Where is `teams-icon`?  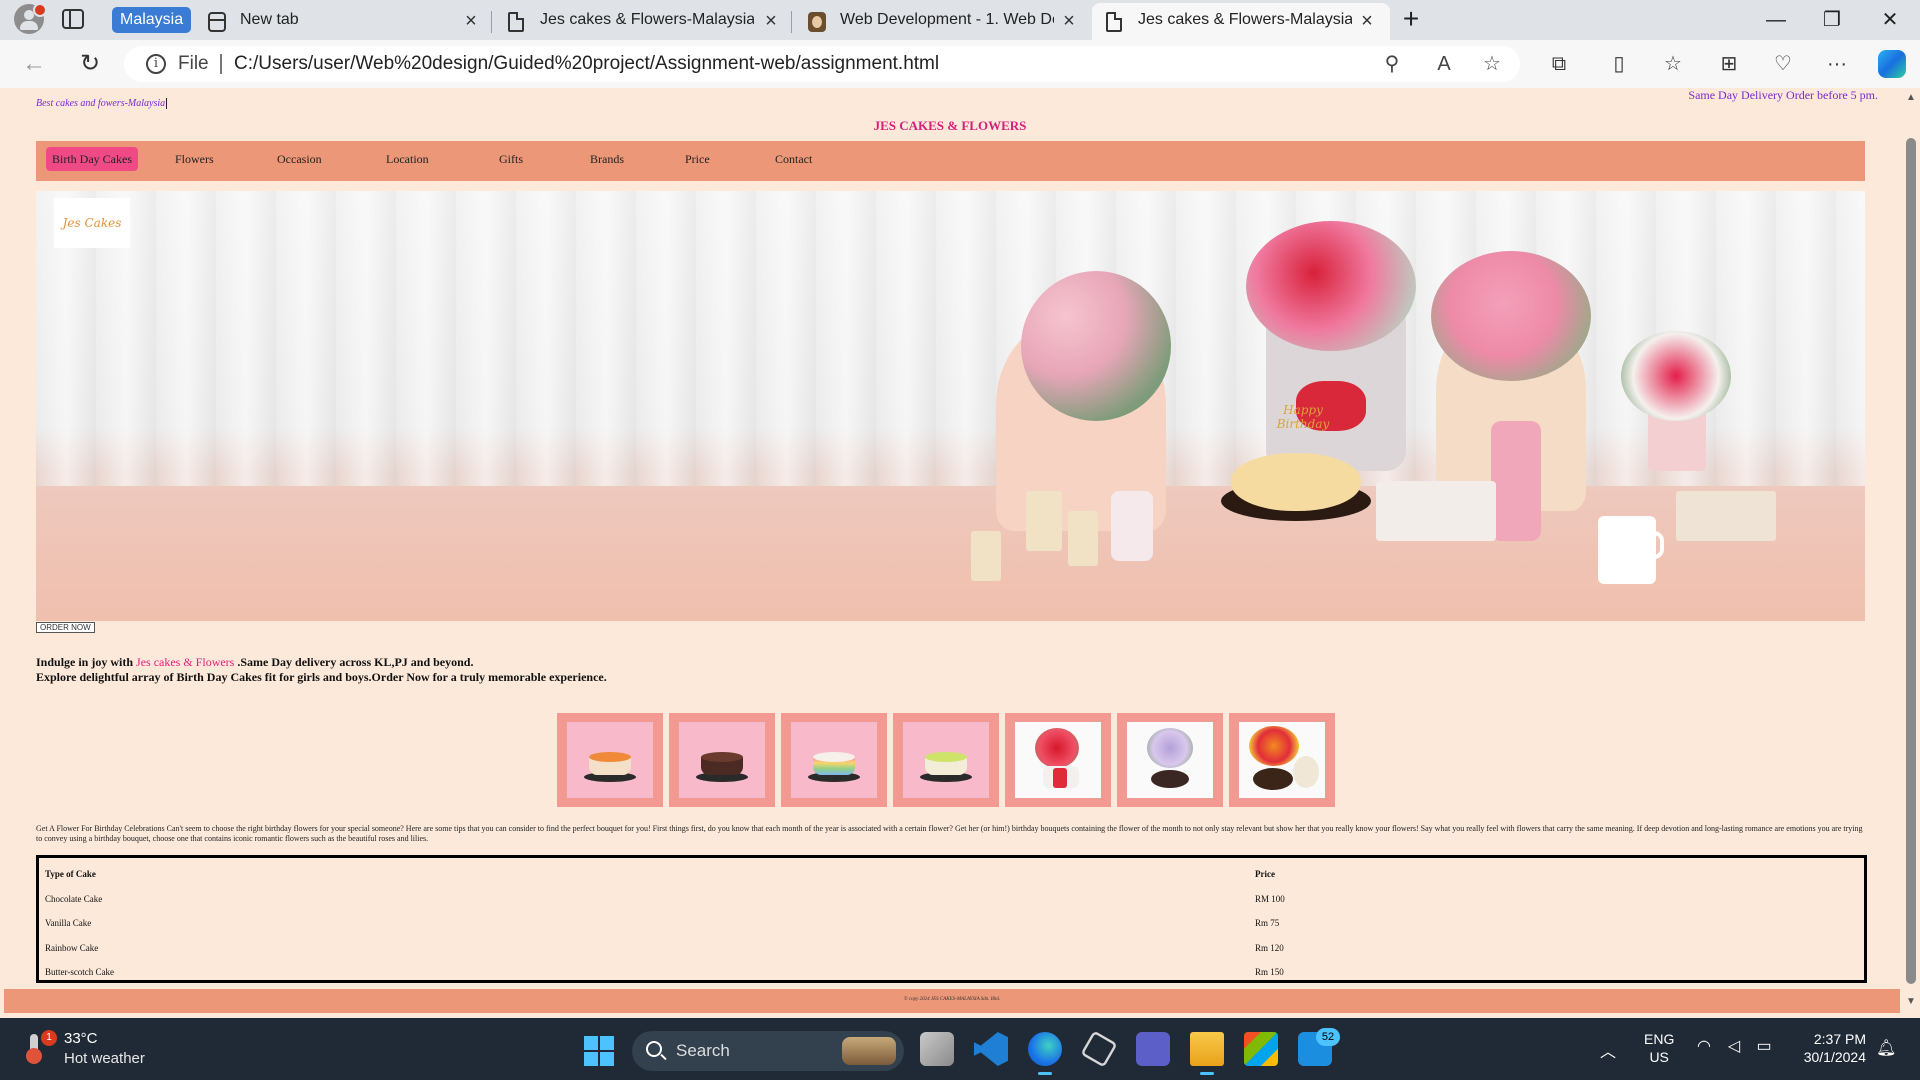
teams-icon is located at coordinates (1153, 1049).